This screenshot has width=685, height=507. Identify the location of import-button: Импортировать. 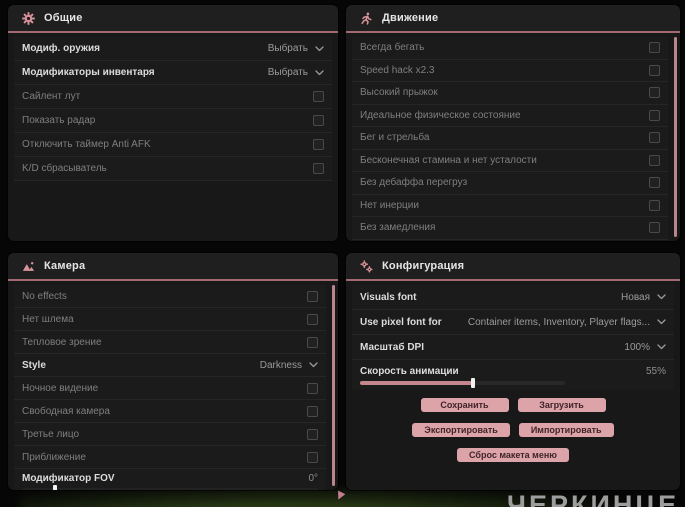
(566, 430).